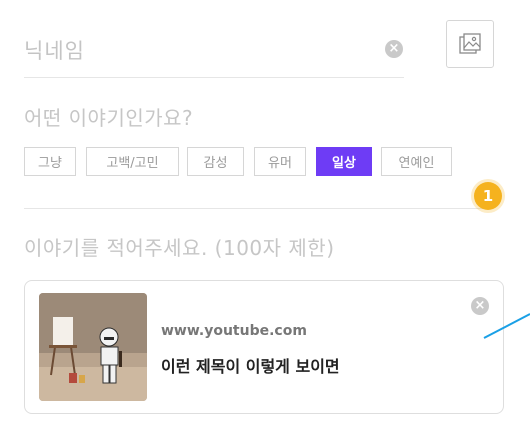 The height and width of the screenshot is (432, 530). I want to click on story-input: 이야기를 적어주세요. (100자 제한), so click(179, 246).